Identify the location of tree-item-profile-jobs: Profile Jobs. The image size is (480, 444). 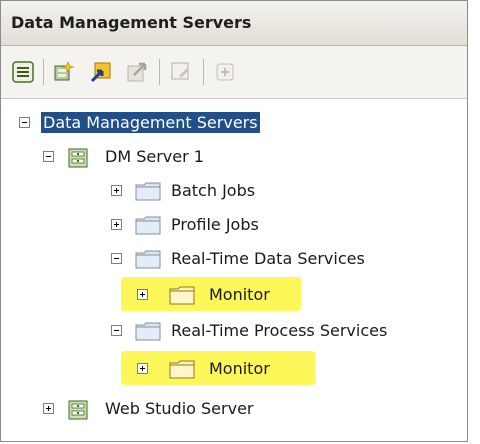
(234, 224).